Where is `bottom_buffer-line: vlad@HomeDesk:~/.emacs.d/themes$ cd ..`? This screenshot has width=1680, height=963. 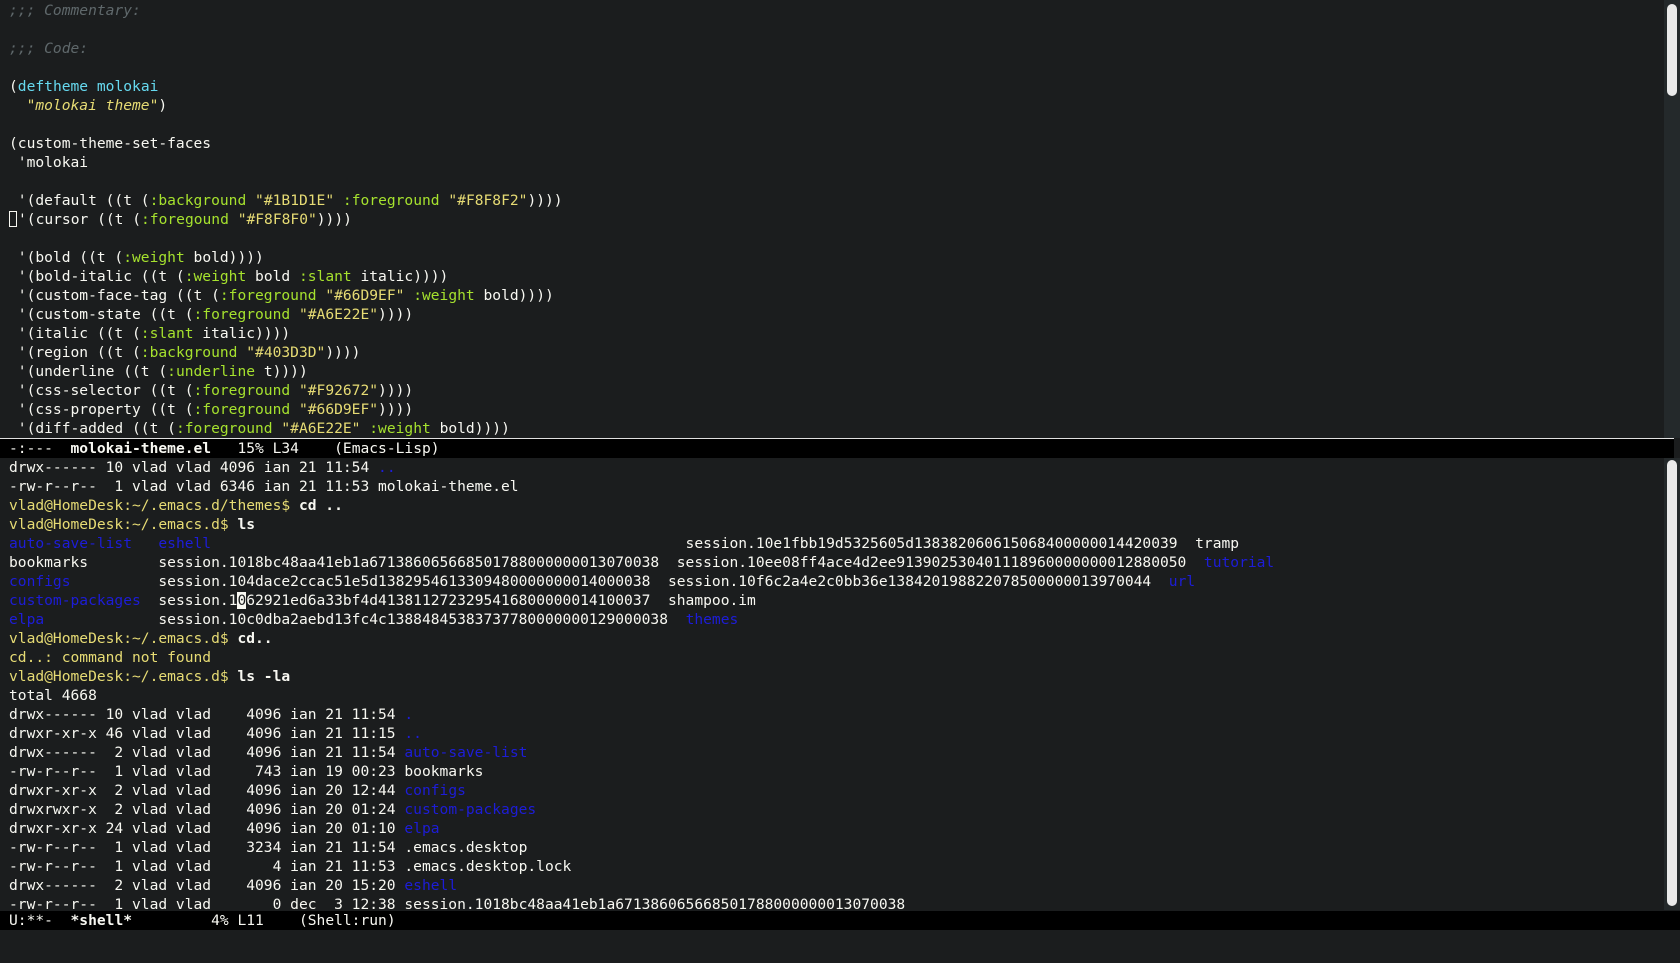
bottom_buffer-line: vlad@HomeDesk:~/.emacs.d/themes$ cd .. is located at coordinates (176, 505).